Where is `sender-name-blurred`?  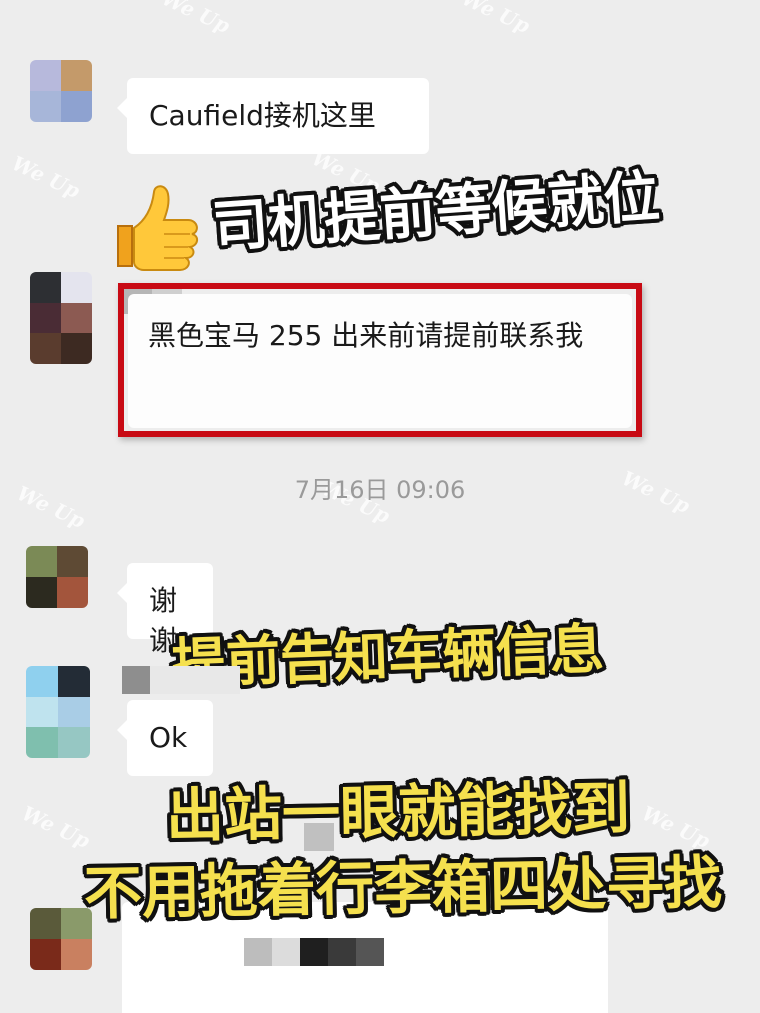
sender-name-blurred is located at coordinates (181, 680).